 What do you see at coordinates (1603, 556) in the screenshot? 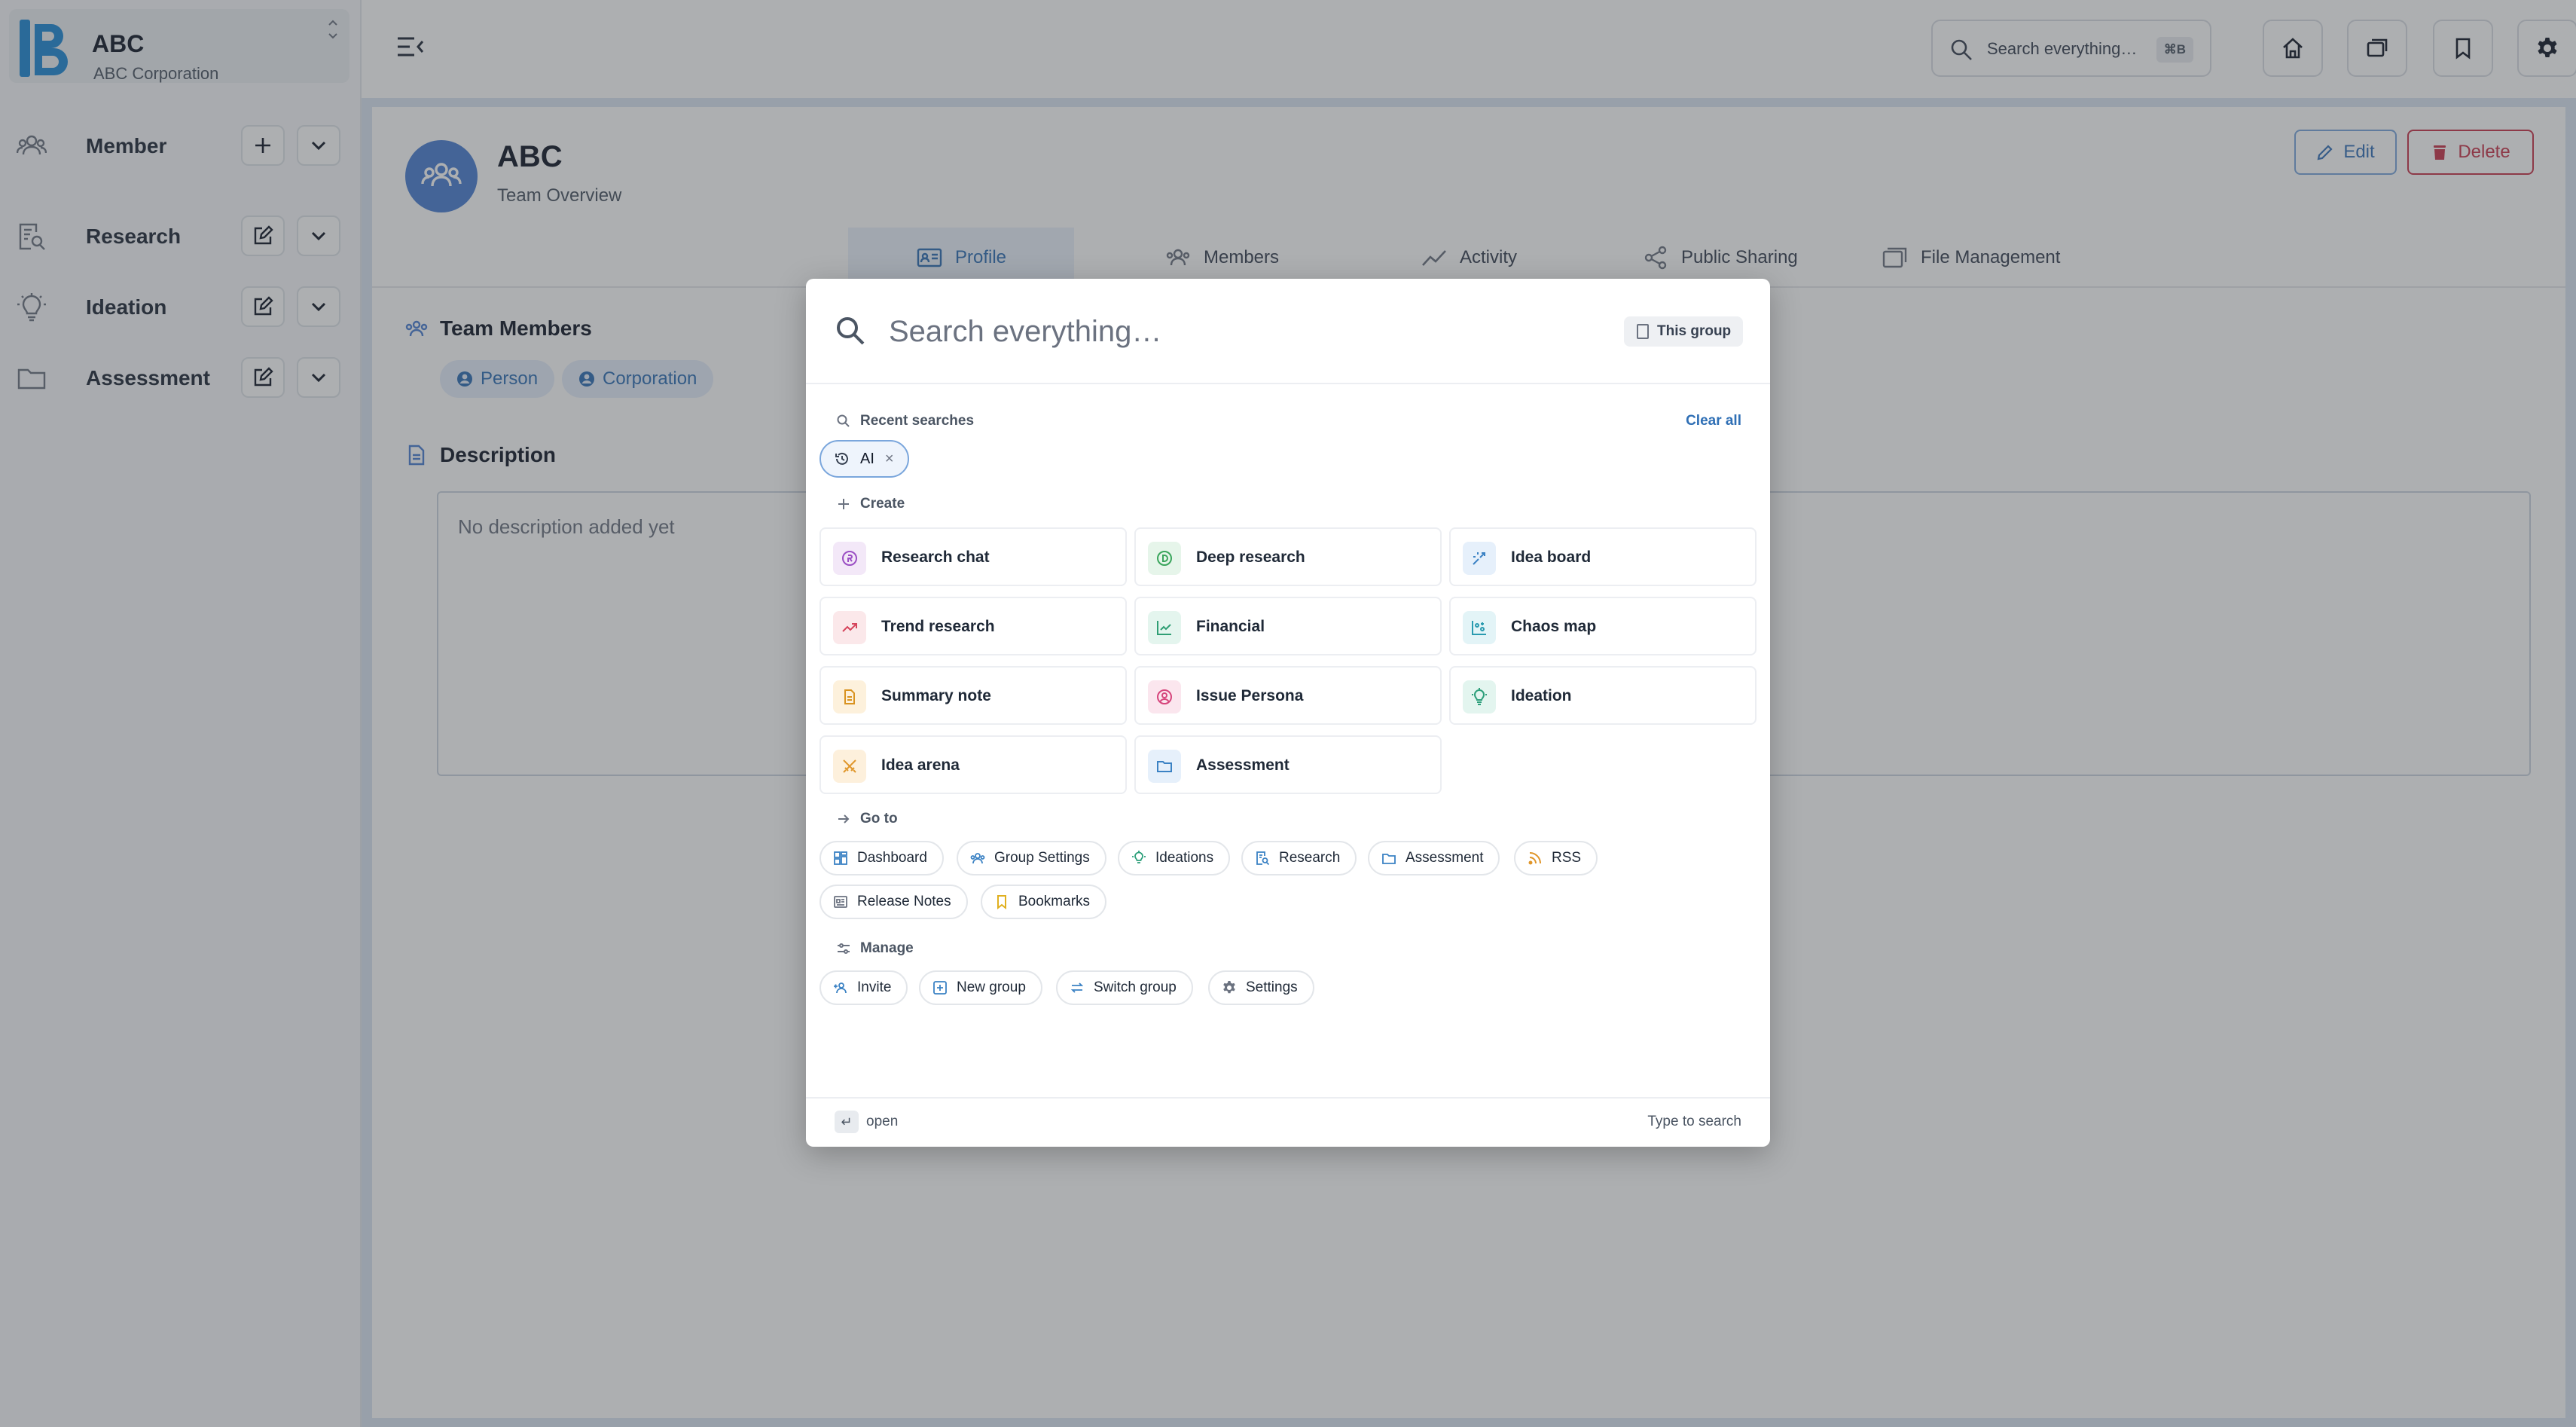
I see `create-idea-board: Idea board` at bounding box center [1603, 556].